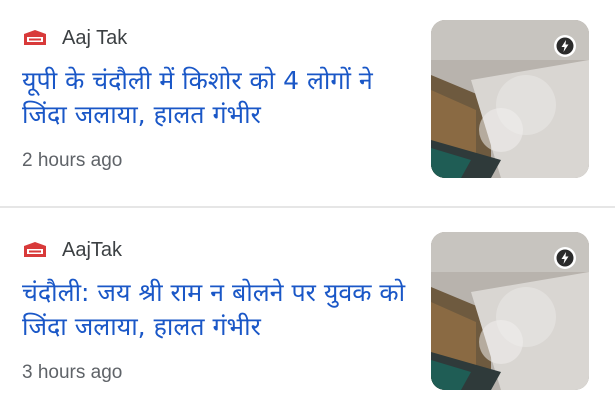 This screenshot has width=615, height=416. Describe the element at coordinates (72, 372) in the screenshot. I see `timestamp: 3 hours ago` at that location.